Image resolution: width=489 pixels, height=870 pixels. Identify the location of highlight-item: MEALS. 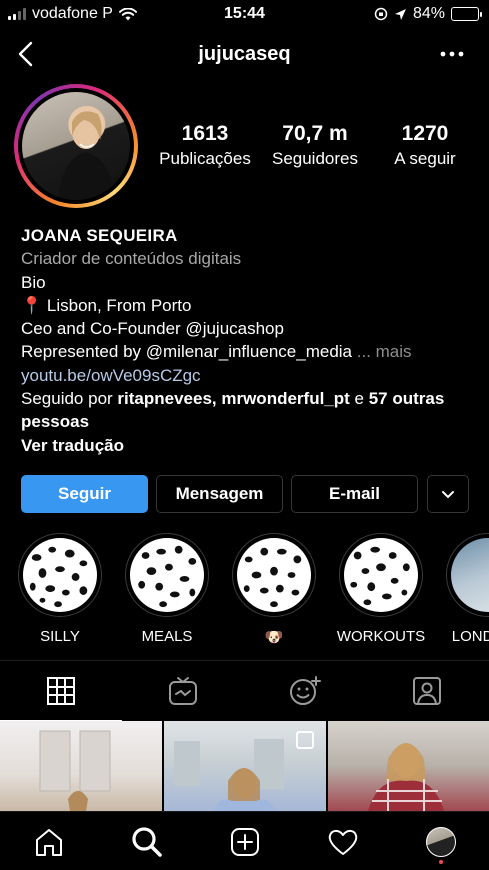
(167, 589).